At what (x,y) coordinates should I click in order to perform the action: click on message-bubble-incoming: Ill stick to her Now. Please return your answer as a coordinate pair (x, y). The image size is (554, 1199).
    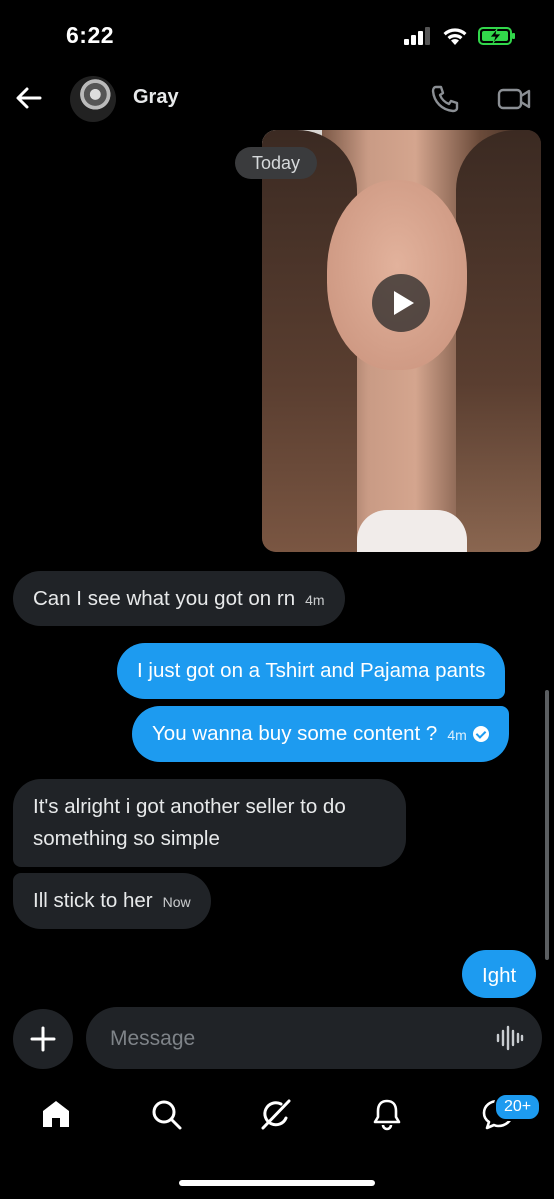
    Looking at the image, I should click on (112, 901).